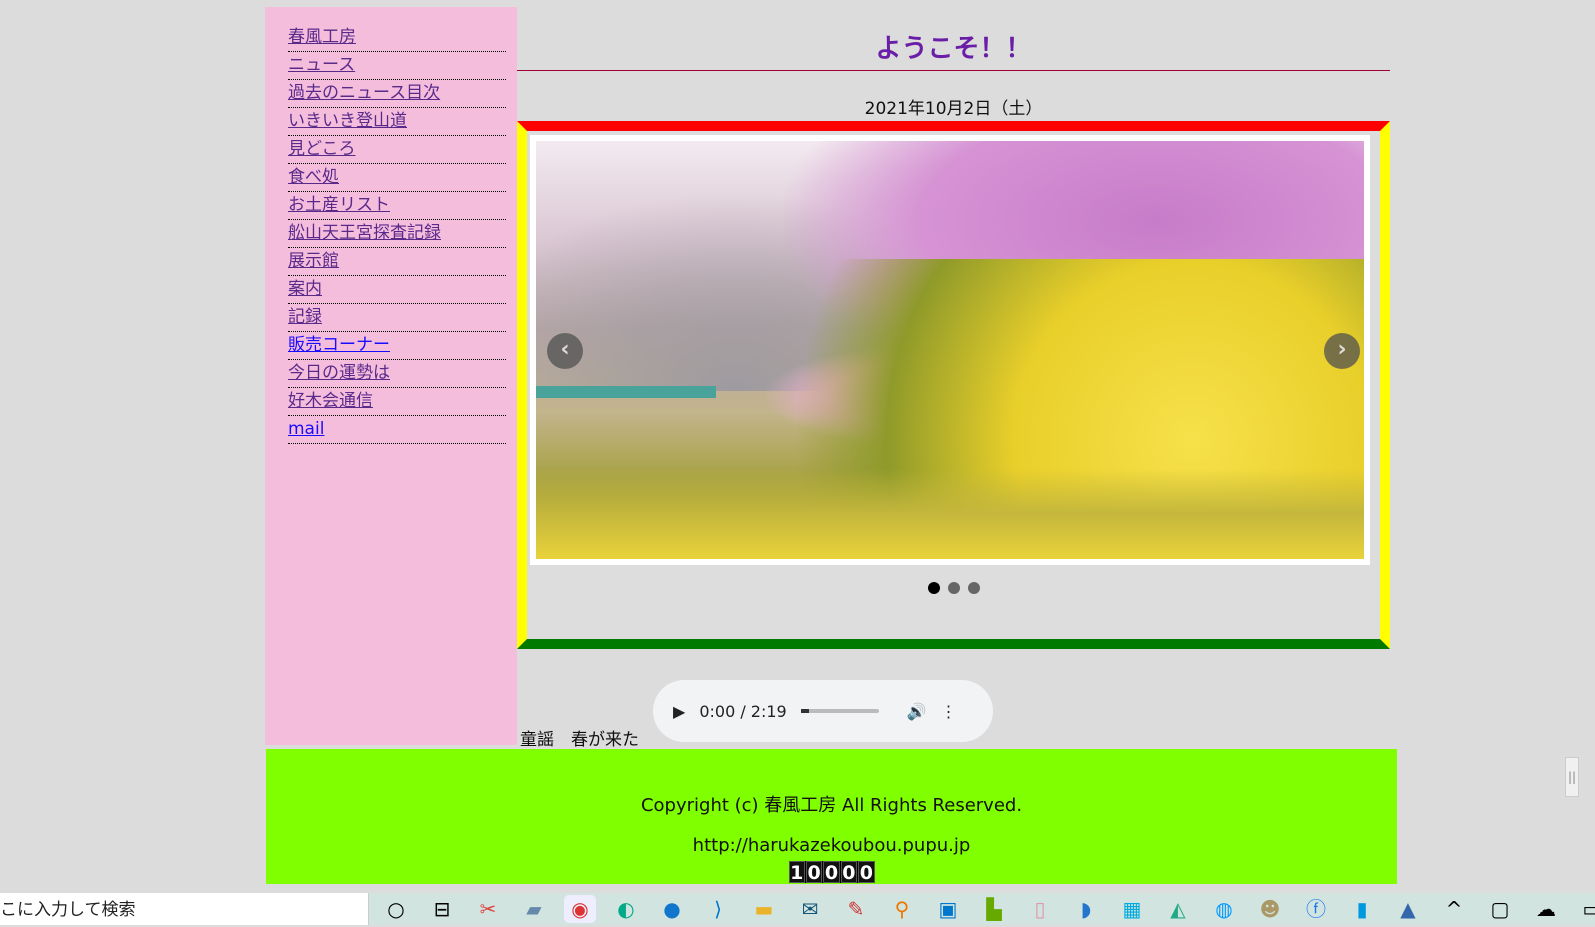 The image size is (1595, 927). I want to click on sidebar-item: 過去のニュース目次, so click(397, 94).